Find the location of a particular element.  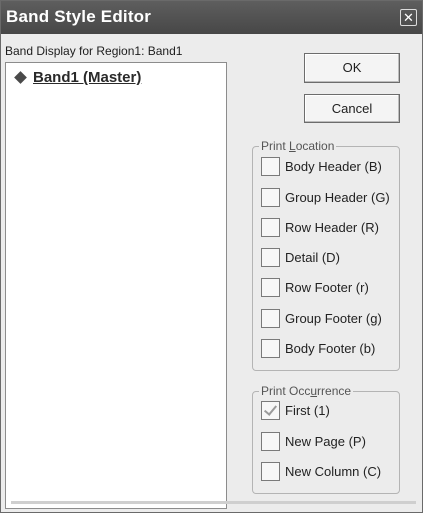

checkbox-group-footer: Group Footer (g) is located at coordinates (321, 318).